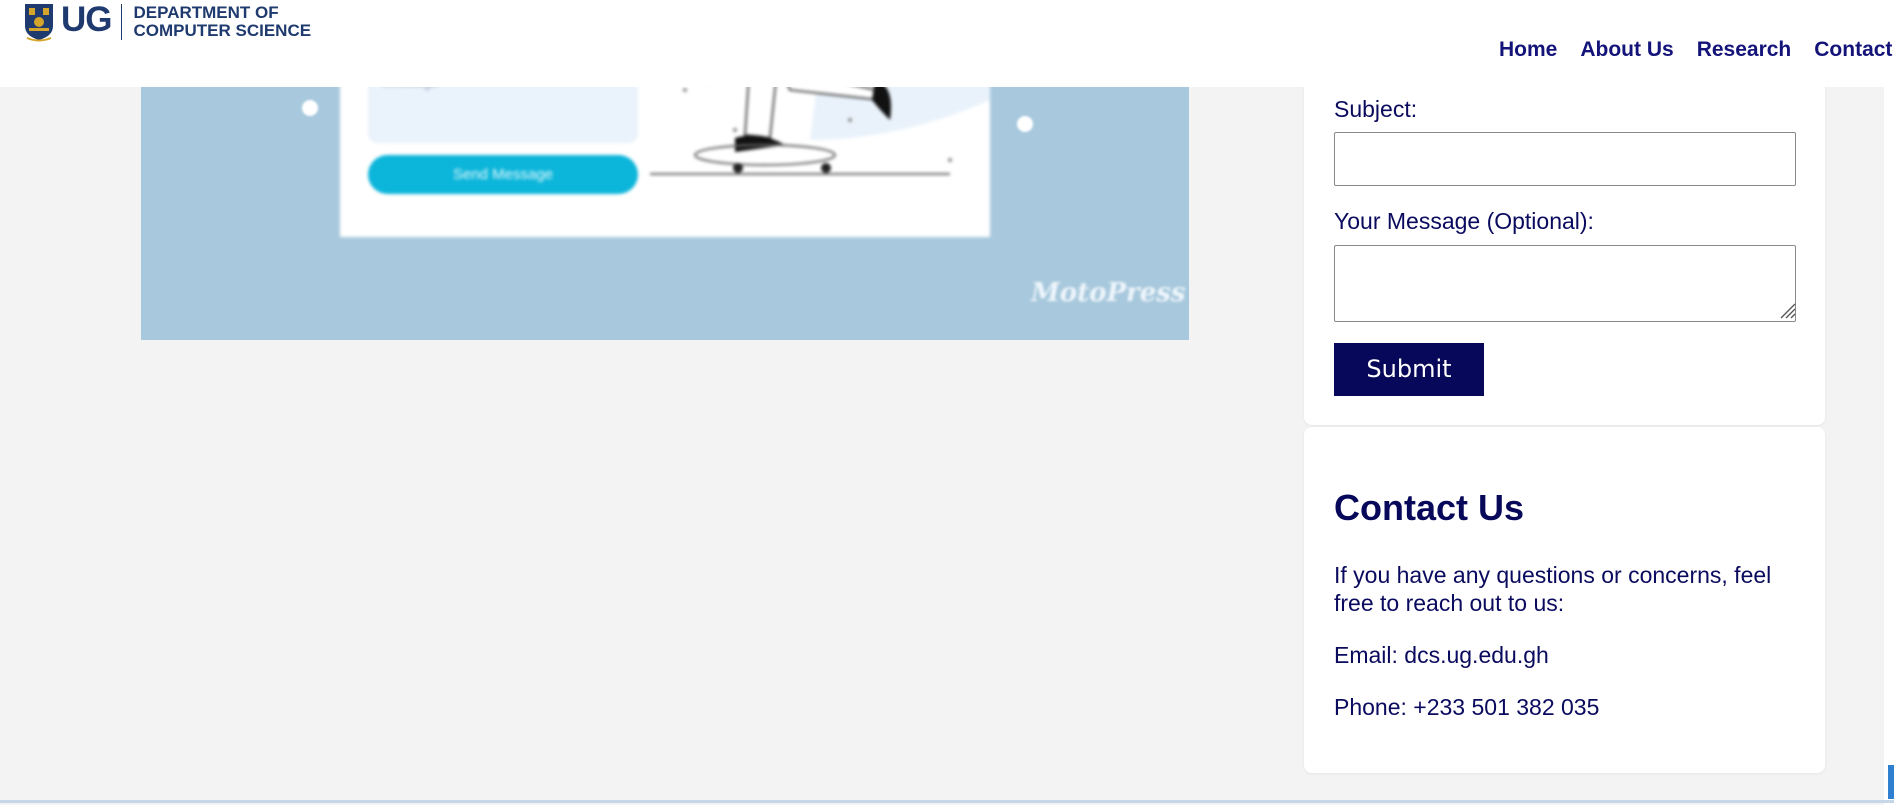 This screenshot has width=1894, height=805. What do you see at coordinates (1787, 310) in the screenshot?
I see `resize-grip-icon` at bounding box center [1787, 310].